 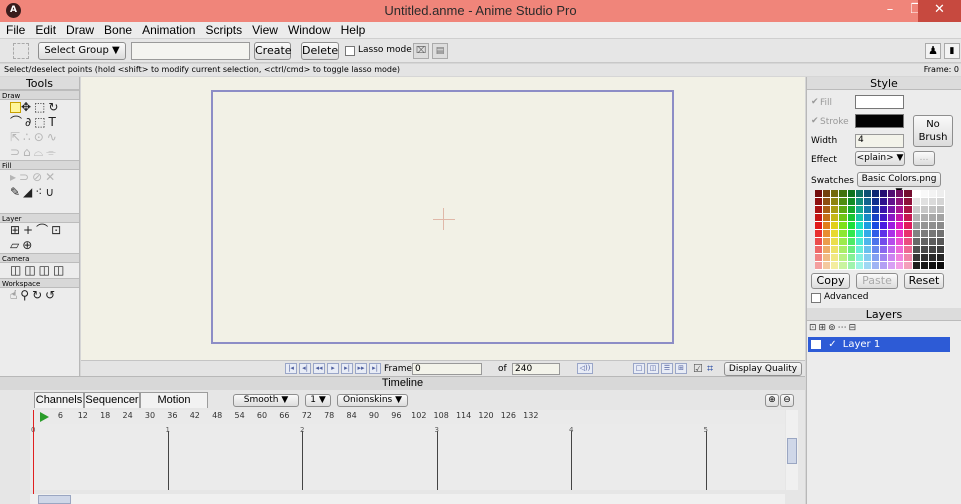 I want to click on select-group-dropdown: Select Group ▼, so click(x=82, y=51).